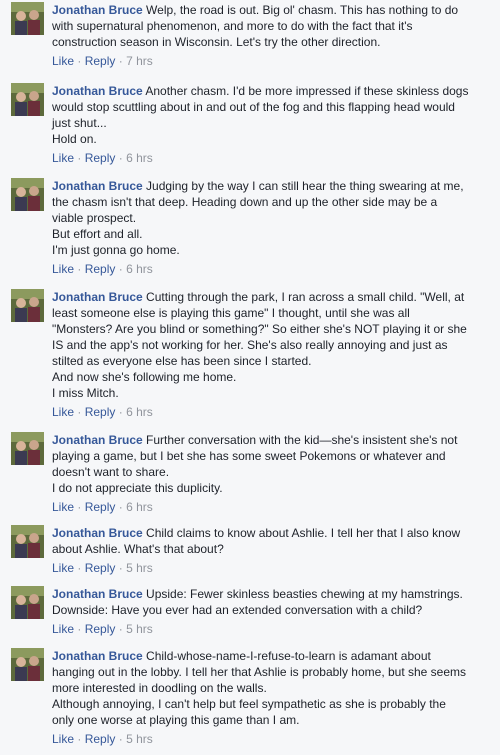 This screenshot has height=755, width=500. What do you see at coordinates (144, 377) in the screenshot?
I see `comment-text-line: And now she's following me home.` at bounding box center [144, 377].